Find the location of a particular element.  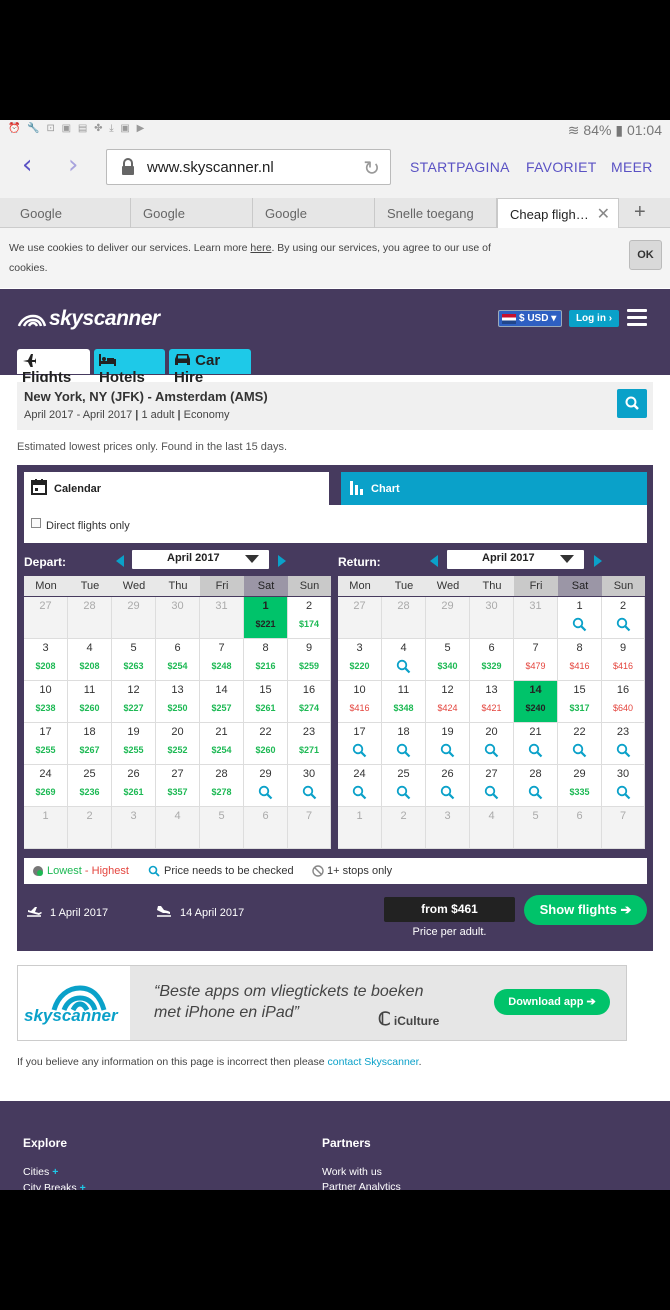

calendar-day: 8 $416 is located at coordinates (580, 660).